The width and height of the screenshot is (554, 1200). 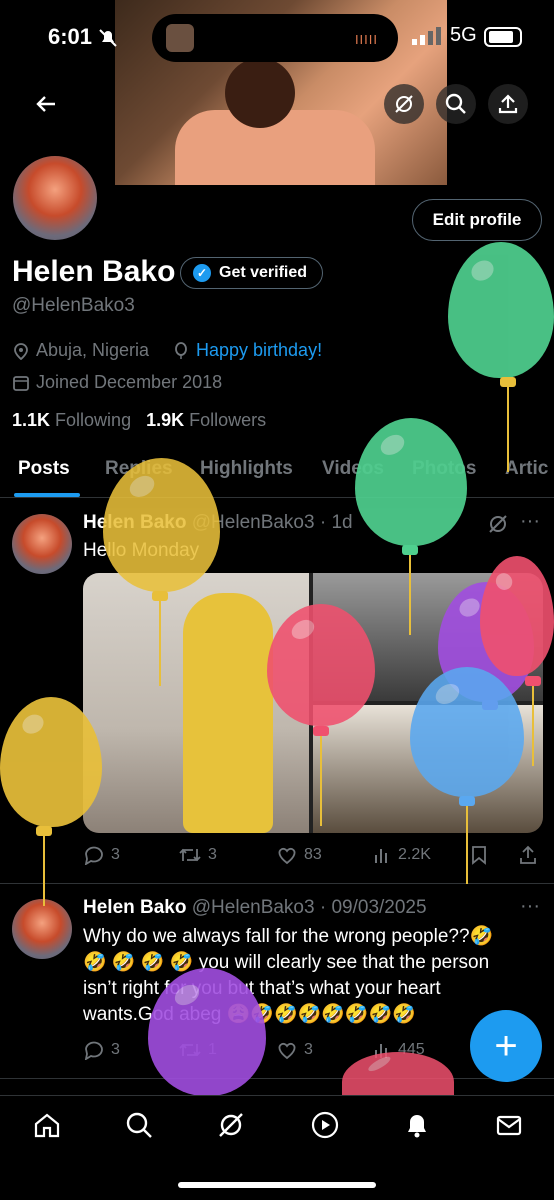 I want to click on repost-icon, so click(x=190, y=855).